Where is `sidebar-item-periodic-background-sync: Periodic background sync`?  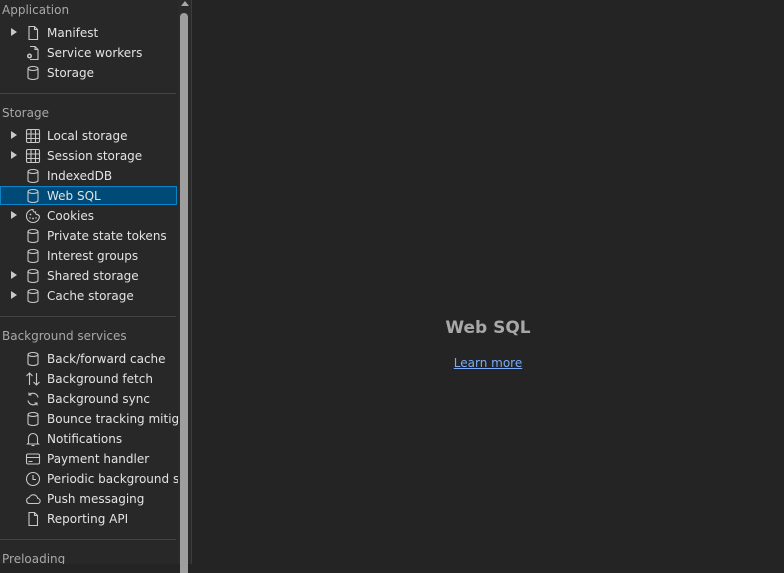
sidebar-item-periodic-background-sync: Periodic background sync is located at coordinates (89, 479).